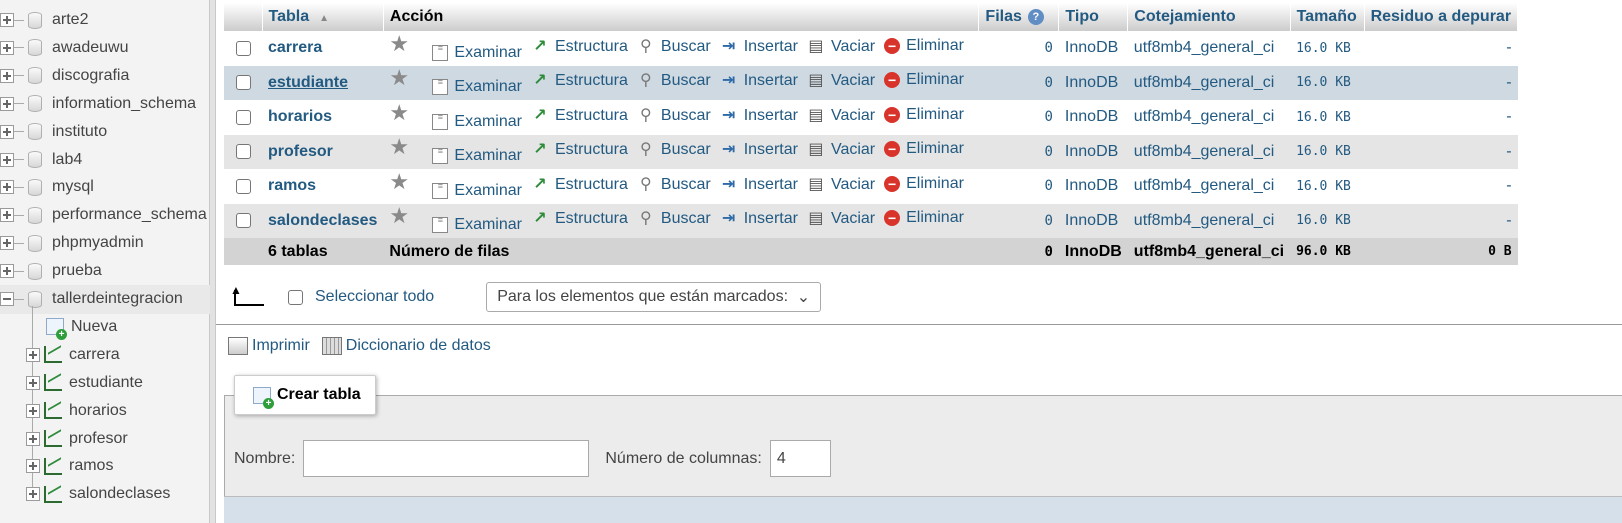 The image size is (1622, 523). Describe the element at coordinates (105, 20) in the screenshot. I see `sidebar-db-arte2: arte2` at that location.